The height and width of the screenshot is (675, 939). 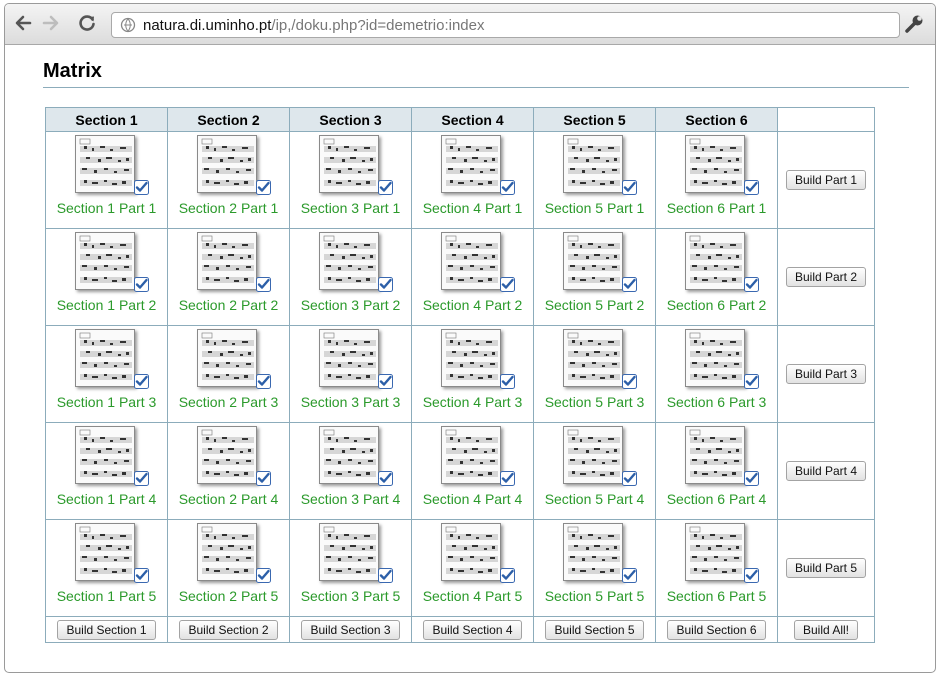 I want to click on build-section-cell: Build Section 5, so click(x=594, y=629).